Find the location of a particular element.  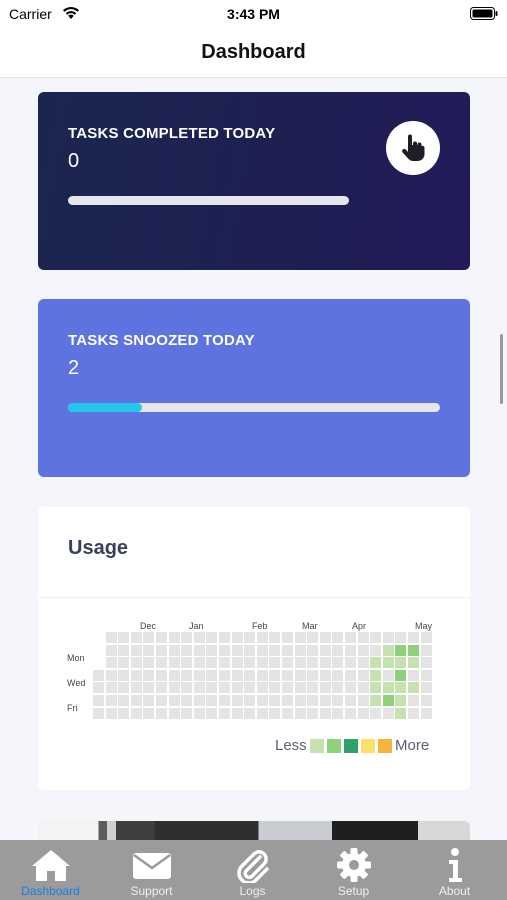

legend-less-label: Less is located at coordinates (291, 745).